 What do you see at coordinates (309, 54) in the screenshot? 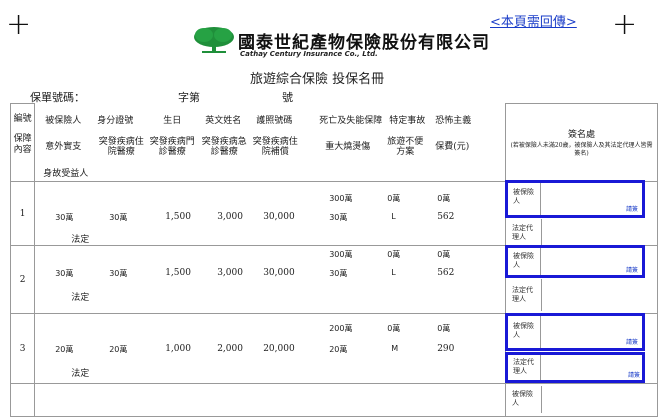
I see `company-name-en: Cathay Century Insurance Co., Ltd.` at bounding box center [309, 54].